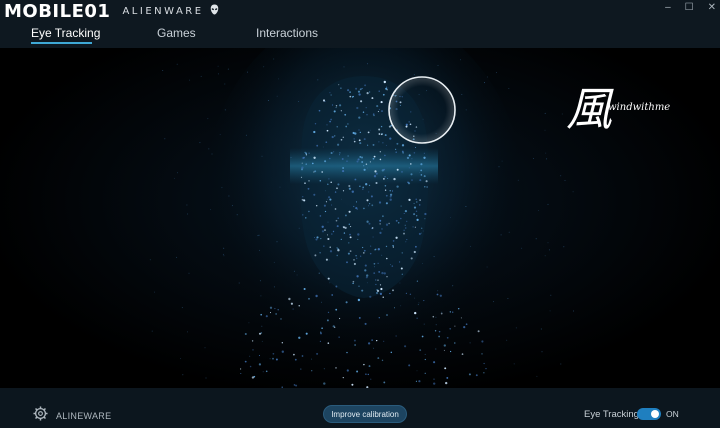  Describe the element at coordinates (689, 7) in the screenshot. I see `maximize-button: ☐` at that location.